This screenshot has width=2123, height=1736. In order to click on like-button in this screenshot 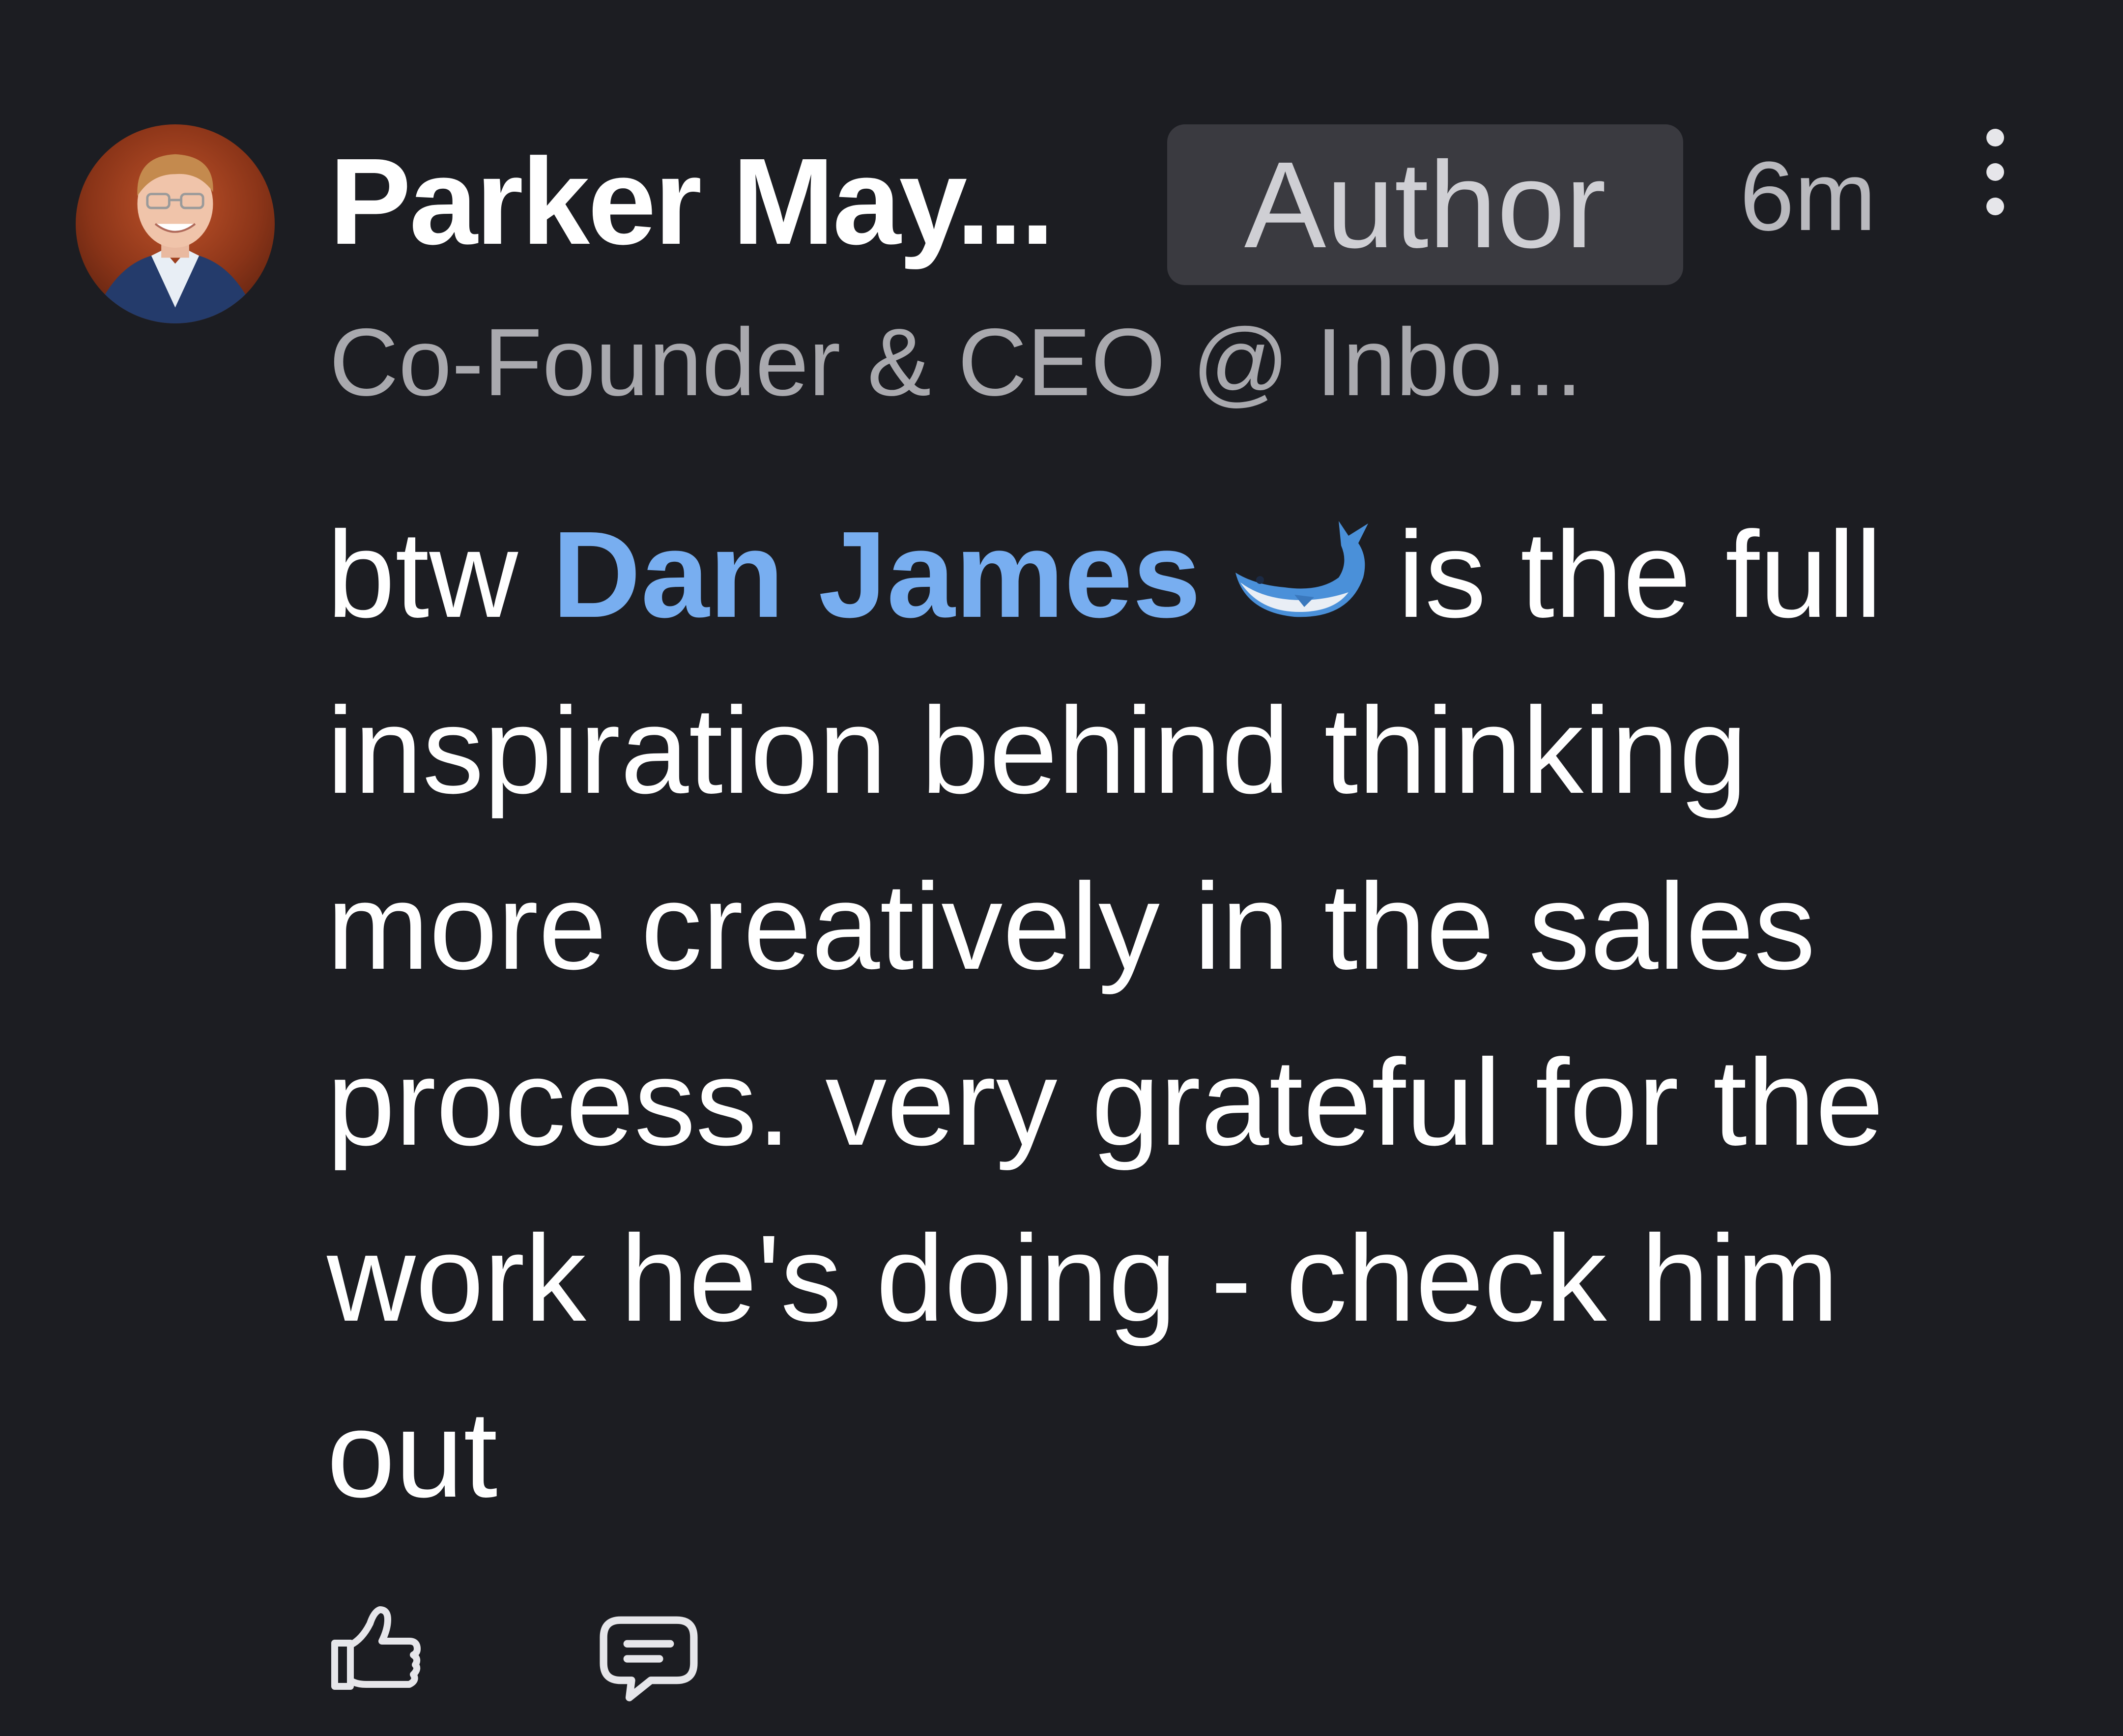, I will do `click(376, 1649)`.